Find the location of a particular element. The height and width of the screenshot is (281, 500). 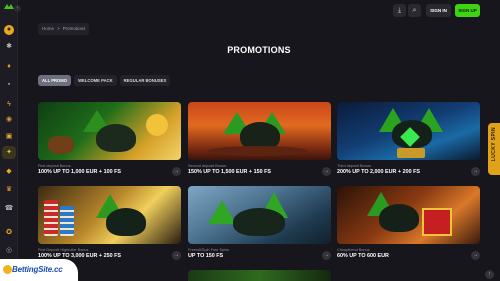

casino-icon: ● is located at coordinates (9, 30).